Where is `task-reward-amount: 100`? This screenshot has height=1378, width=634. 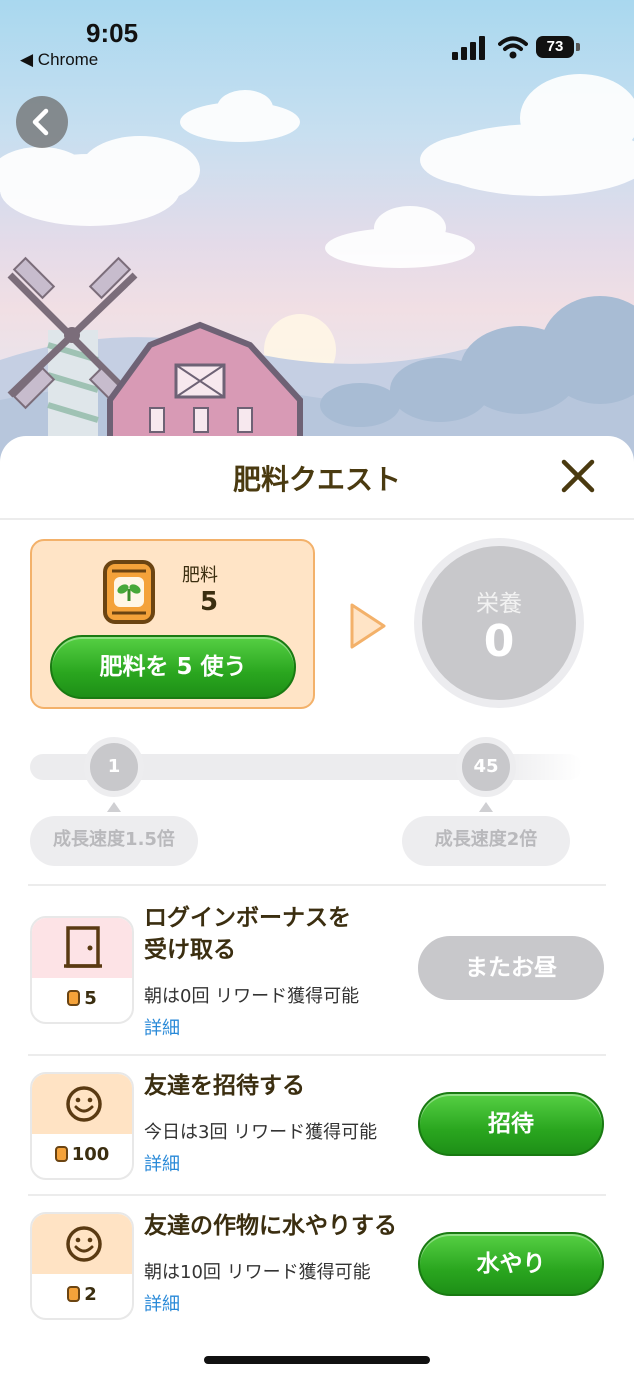
task-reward-amount: 100 is located at coordinates (90, 1154).